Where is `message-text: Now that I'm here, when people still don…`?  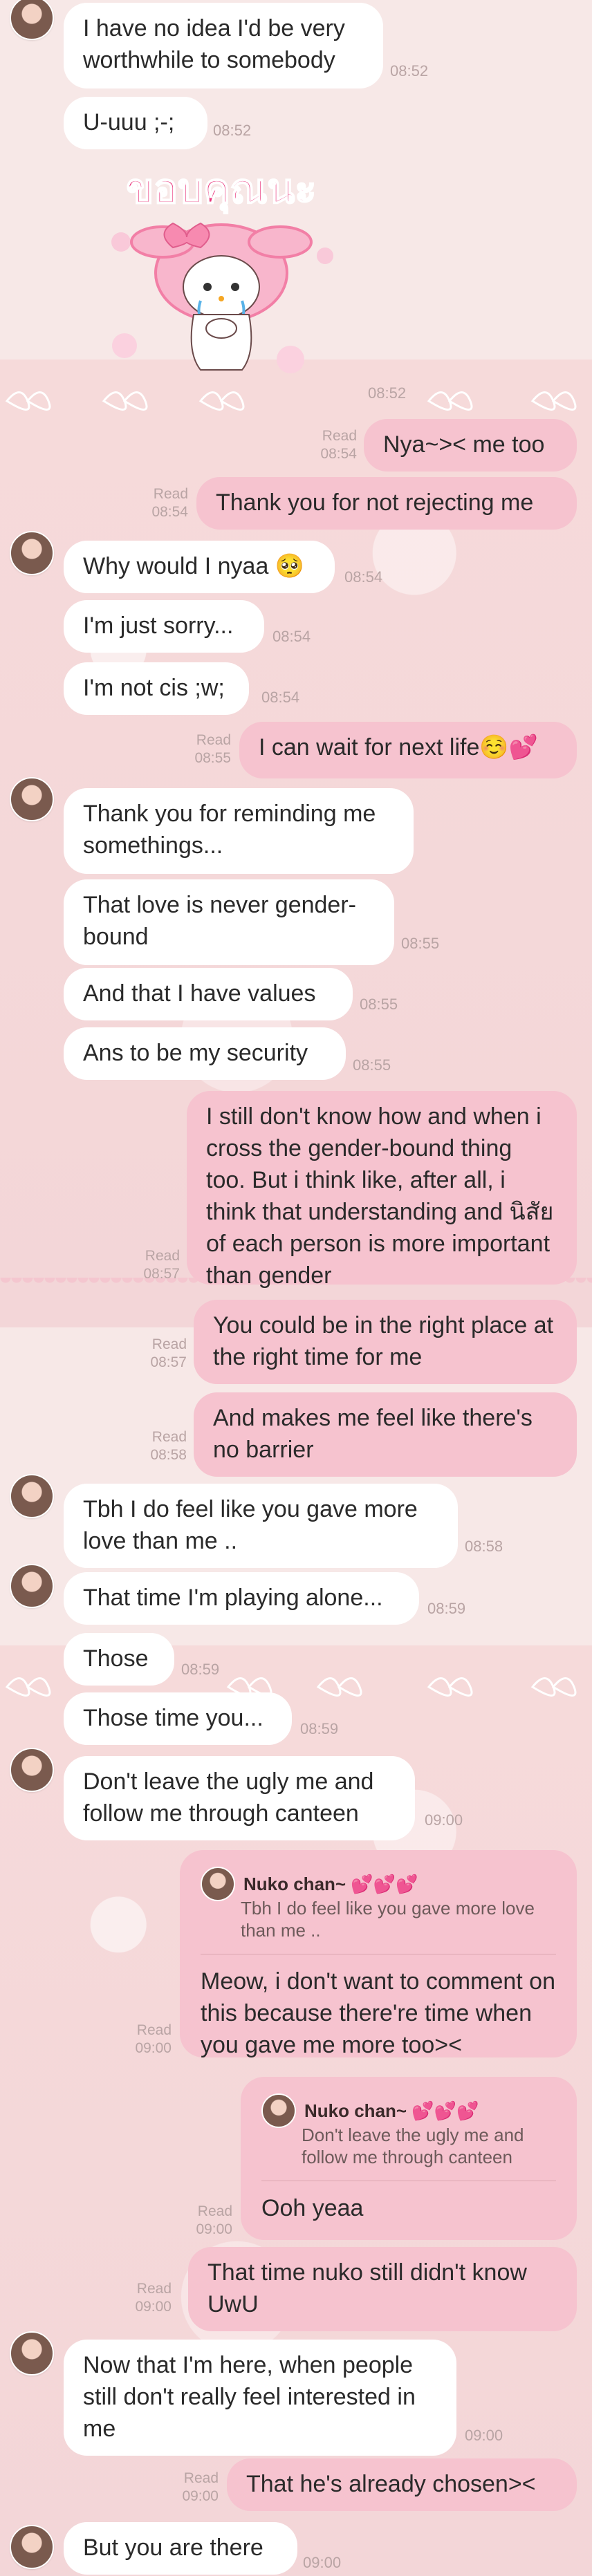 message-text: Now that I'm here, when people still don… is located at coordinates (249, 2397).